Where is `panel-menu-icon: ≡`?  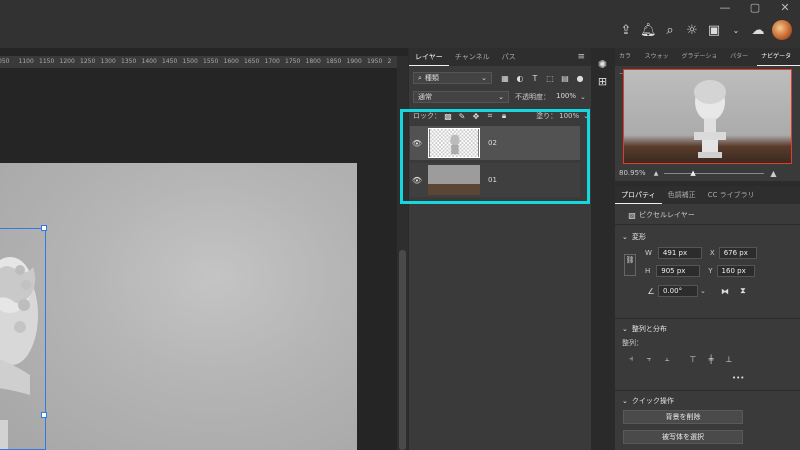 panel-menu-icon: ≡ is located at coordinates (584, 57).